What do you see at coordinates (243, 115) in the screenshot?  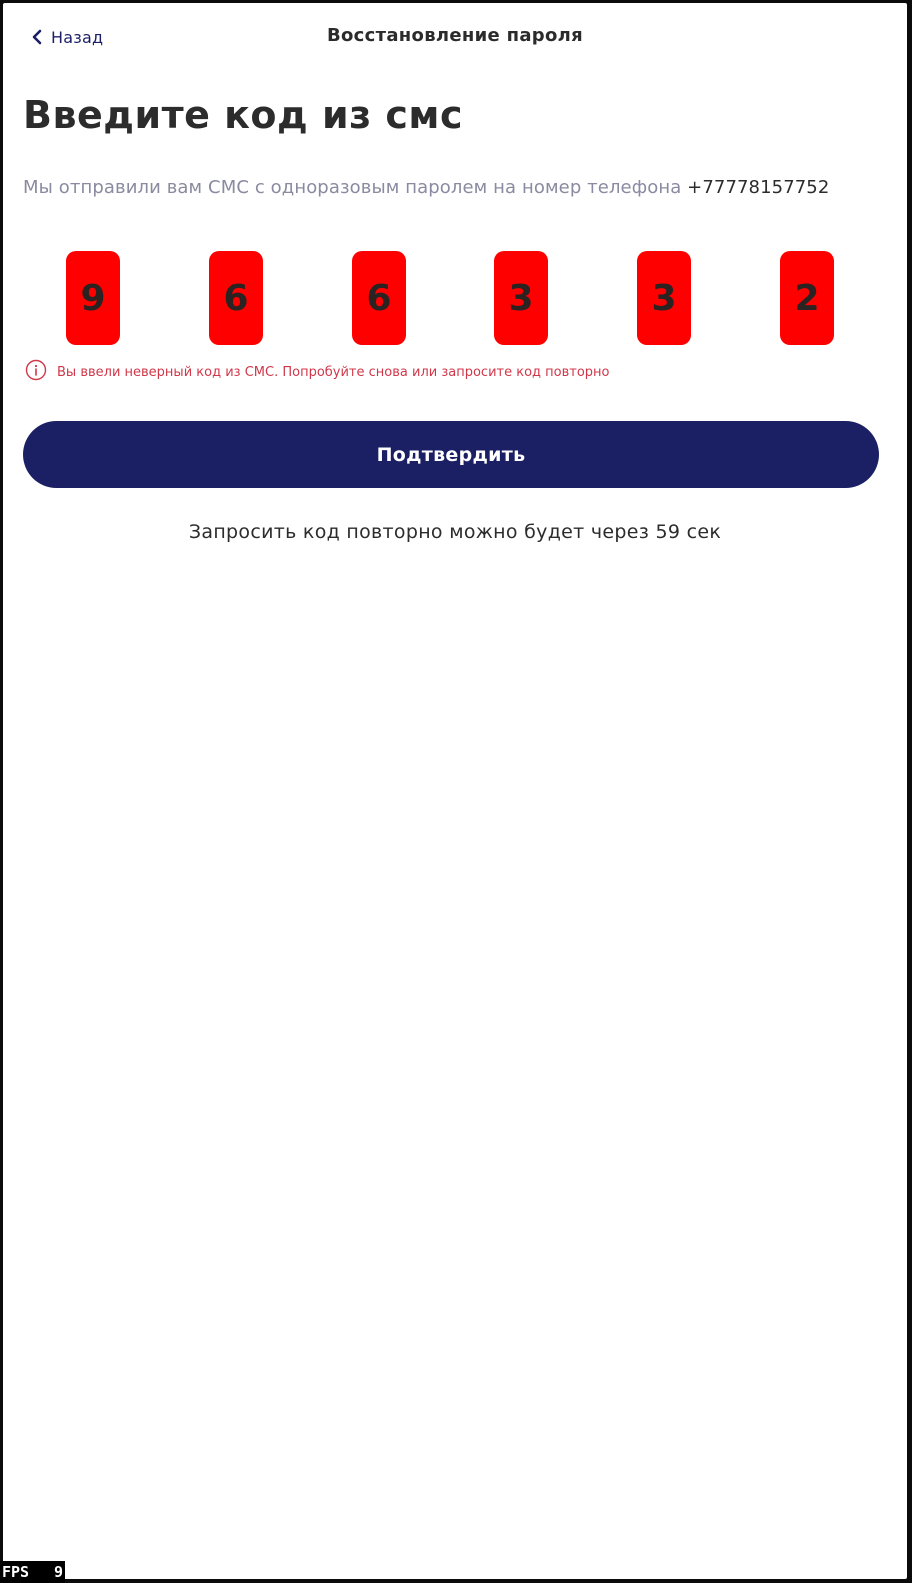 I see `page-title: Введите код из смс` at bounding box center [243, 115].